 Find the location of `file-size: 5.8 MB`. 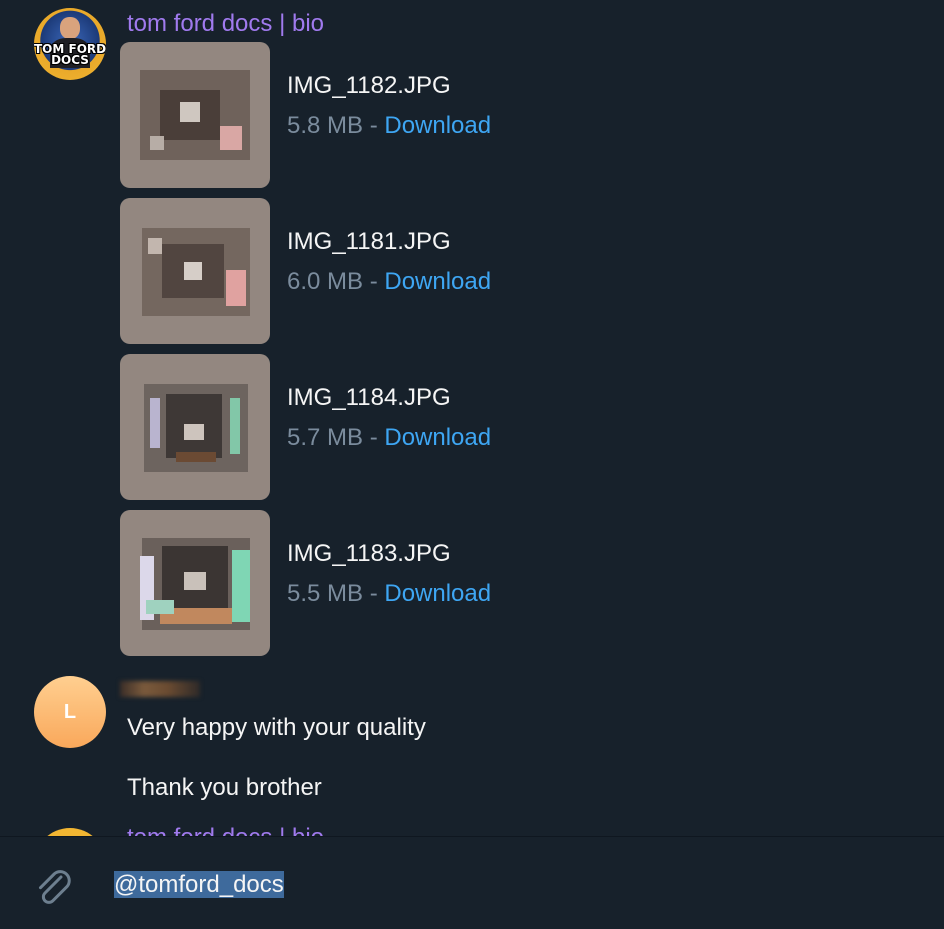

file-size: 5.8 MB is located at coordinates (325, 125).